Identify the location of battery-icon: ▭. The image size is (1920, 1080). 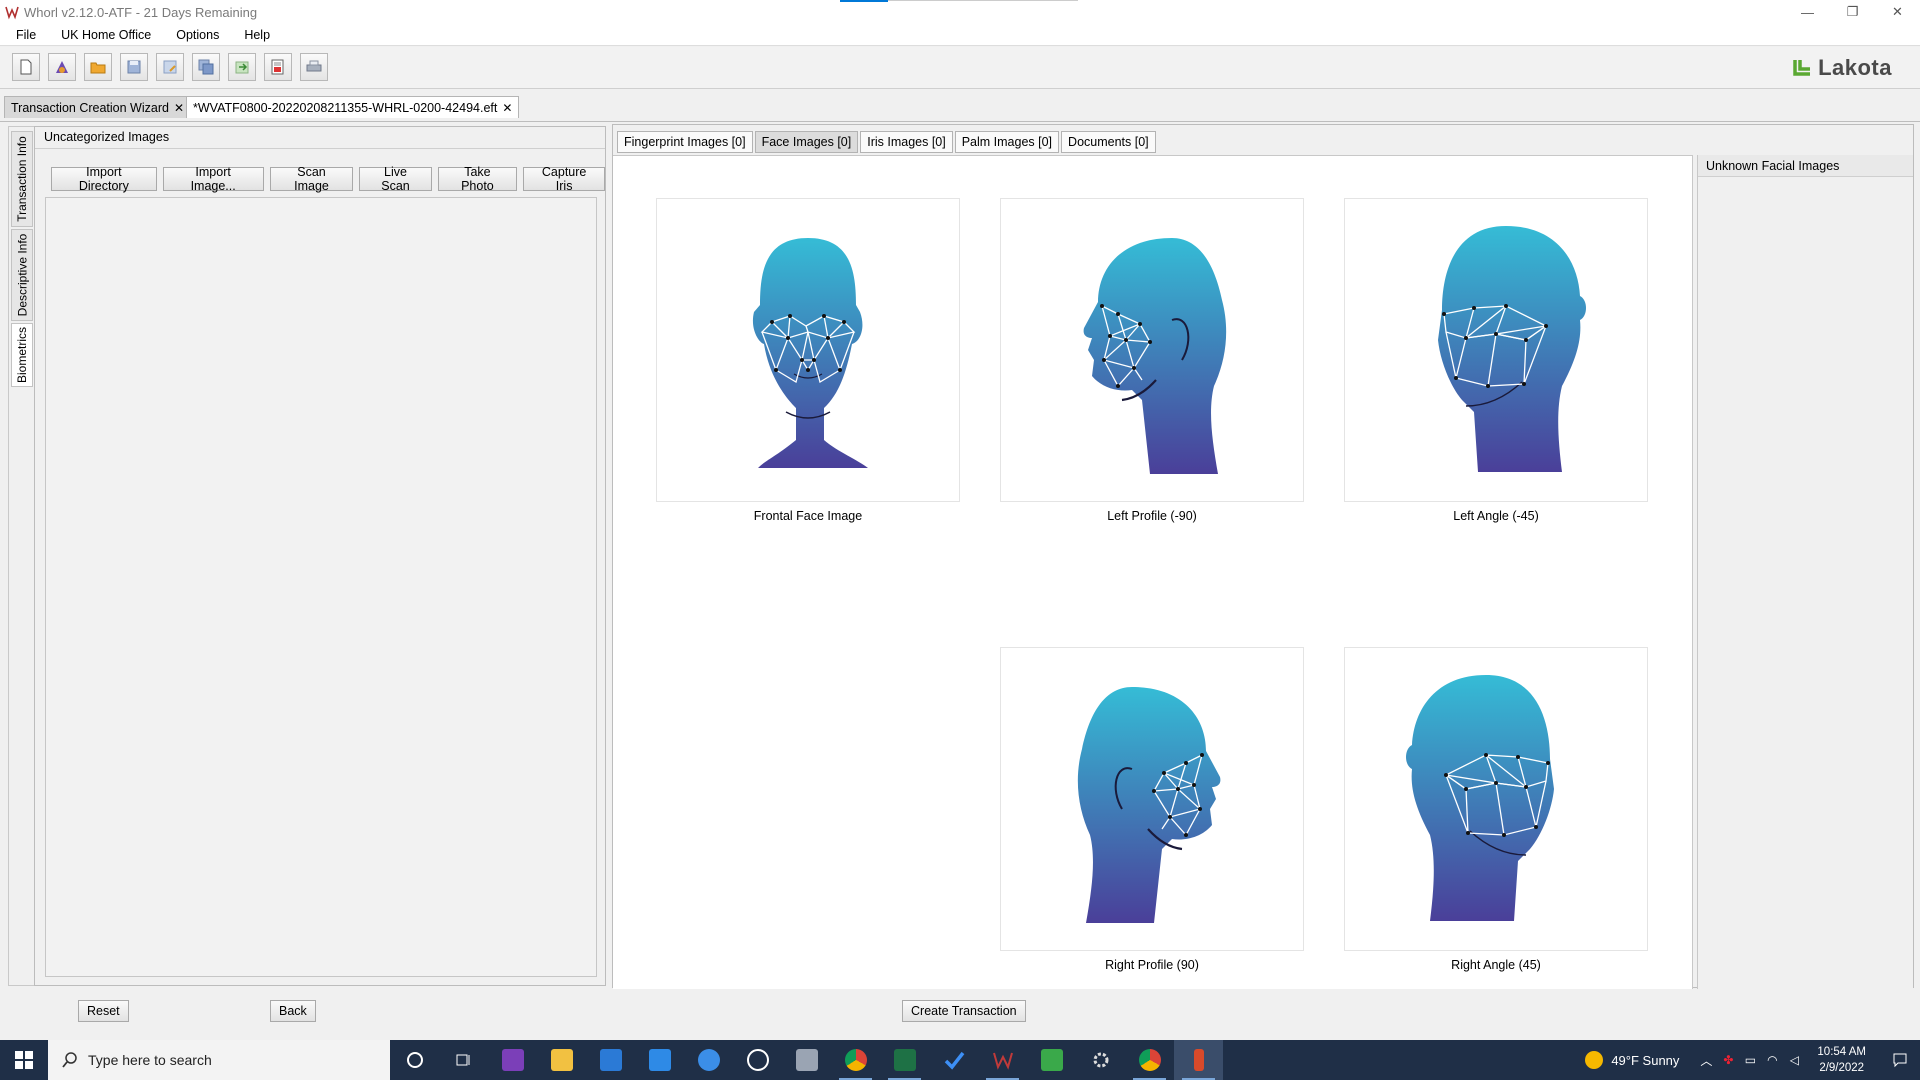
(1750, 1060).